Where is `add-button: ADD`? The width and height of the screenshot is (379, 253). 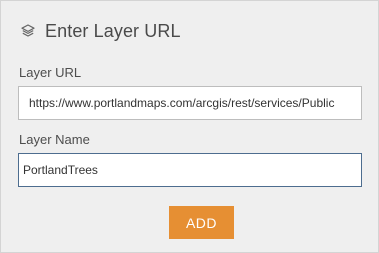 add-button: ADD is located at coordinates (201, 222).